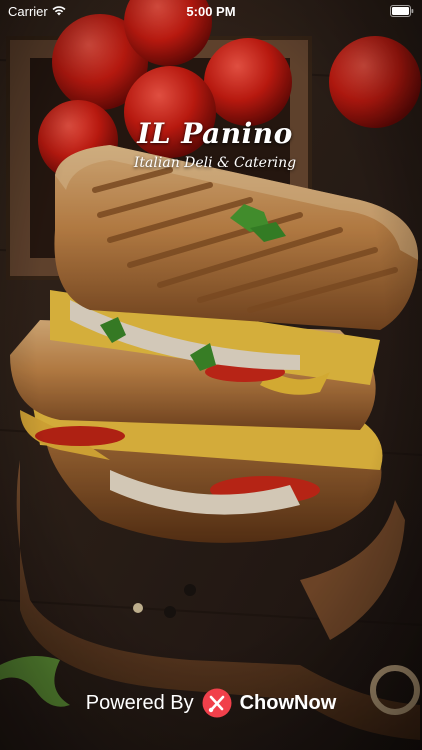  I want to click on status-time: 5:00 PM, so click(211, 11).